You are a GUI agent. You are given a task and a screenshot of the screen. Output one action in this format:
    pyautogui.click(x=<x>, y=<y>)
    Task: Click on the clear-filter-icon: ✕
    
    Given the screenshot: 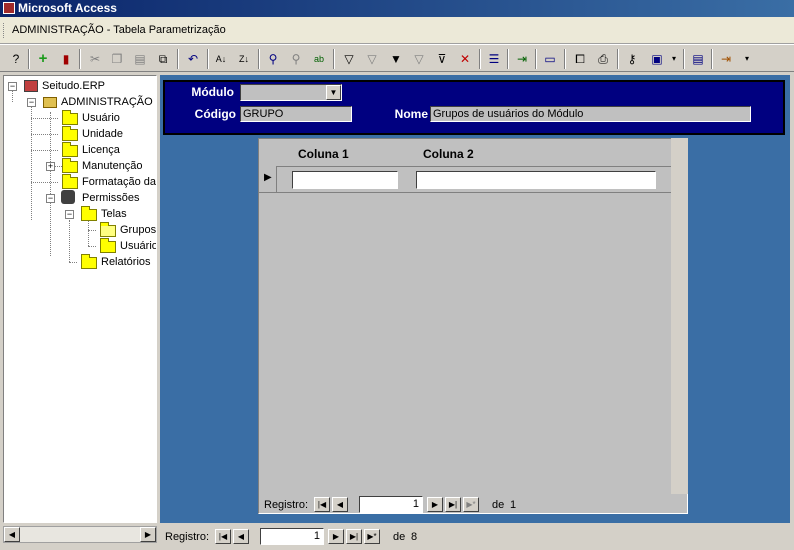 What is the action you would take?
    pyautogui.click(x=465, y=59)
    